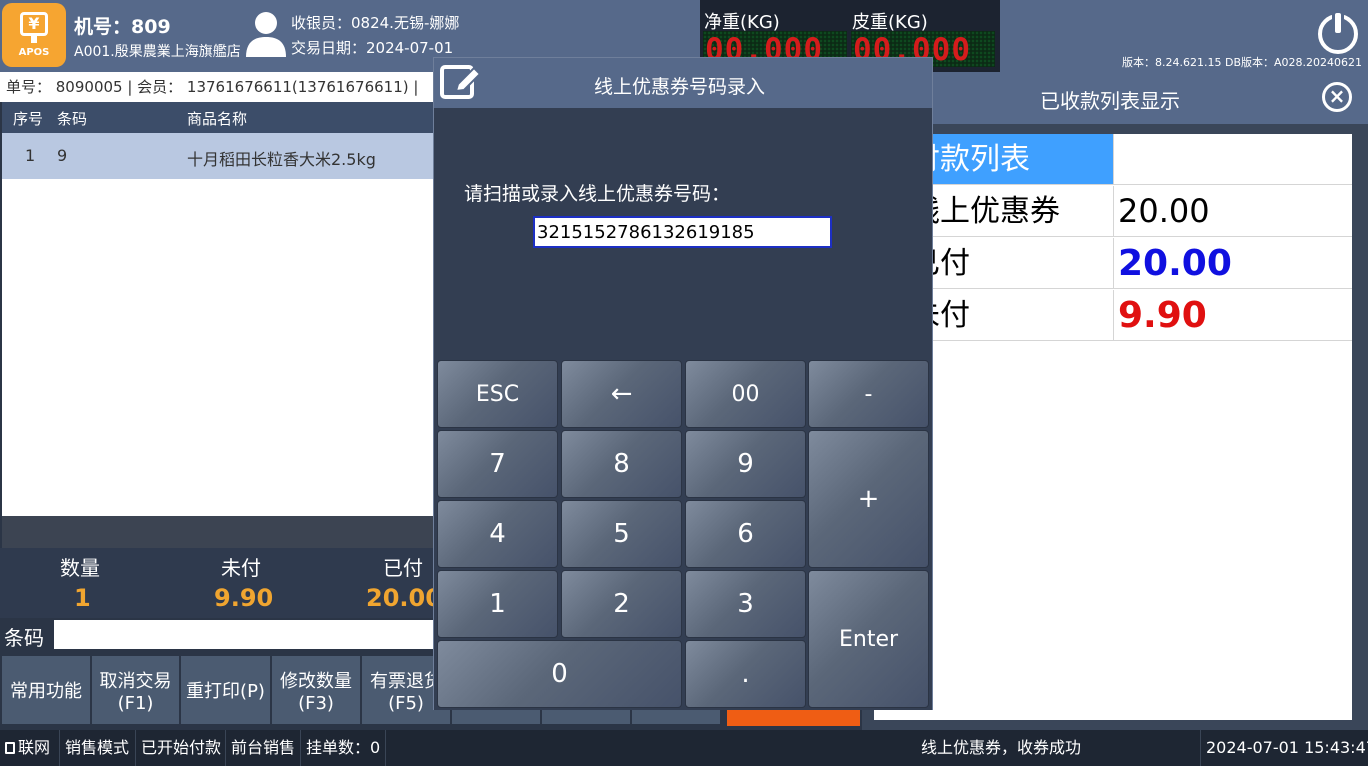 The height and width of the screenshot is (766, 1368). Describe the element at coordinates (157, 52) in the screenshot. I see `store-name: A001.殷果農業上海旗艦店` at that location.